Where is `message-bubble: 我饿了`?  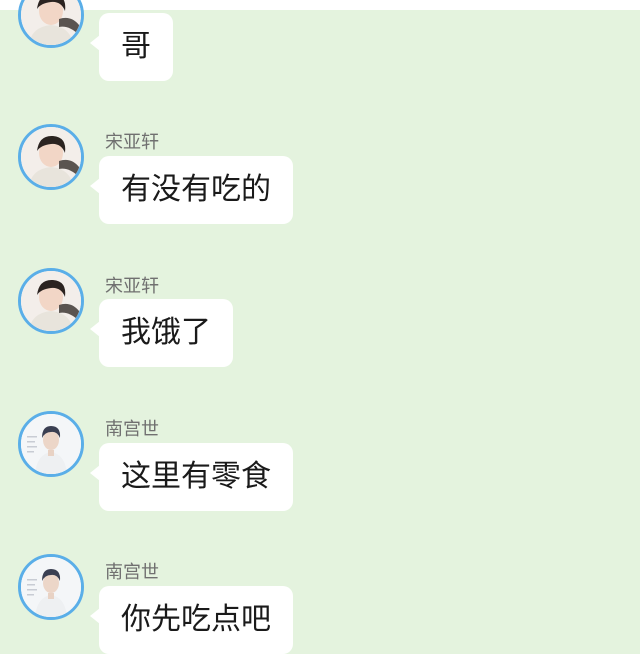 message-bubble: 我饿了 is located at coordinates (161, 333).